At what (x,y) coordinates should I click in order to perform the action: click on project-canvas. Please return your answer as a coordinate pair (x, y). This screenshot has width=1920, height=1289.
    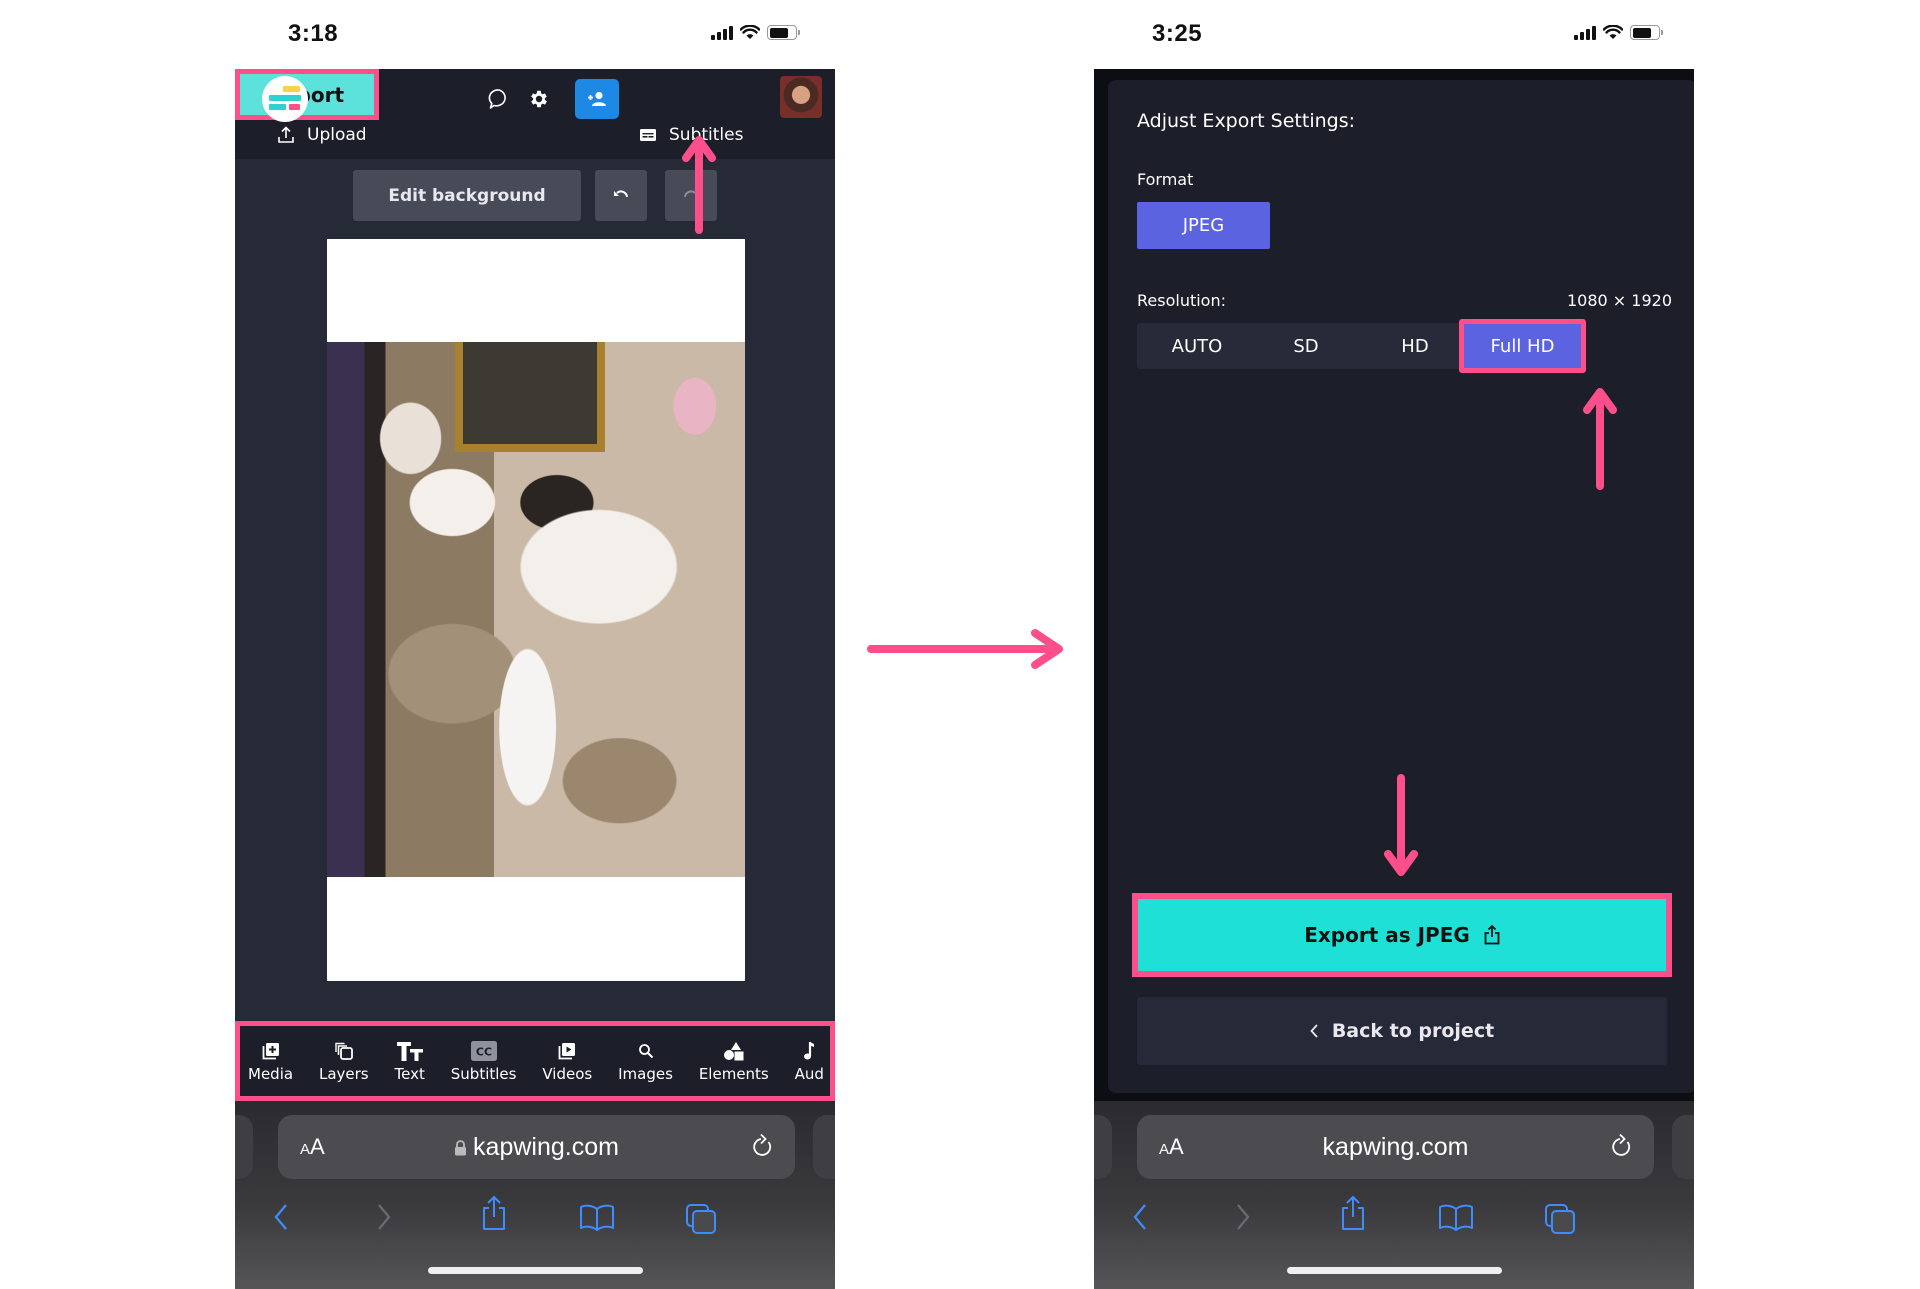
    Looking at the image, I should click on (536, 610).